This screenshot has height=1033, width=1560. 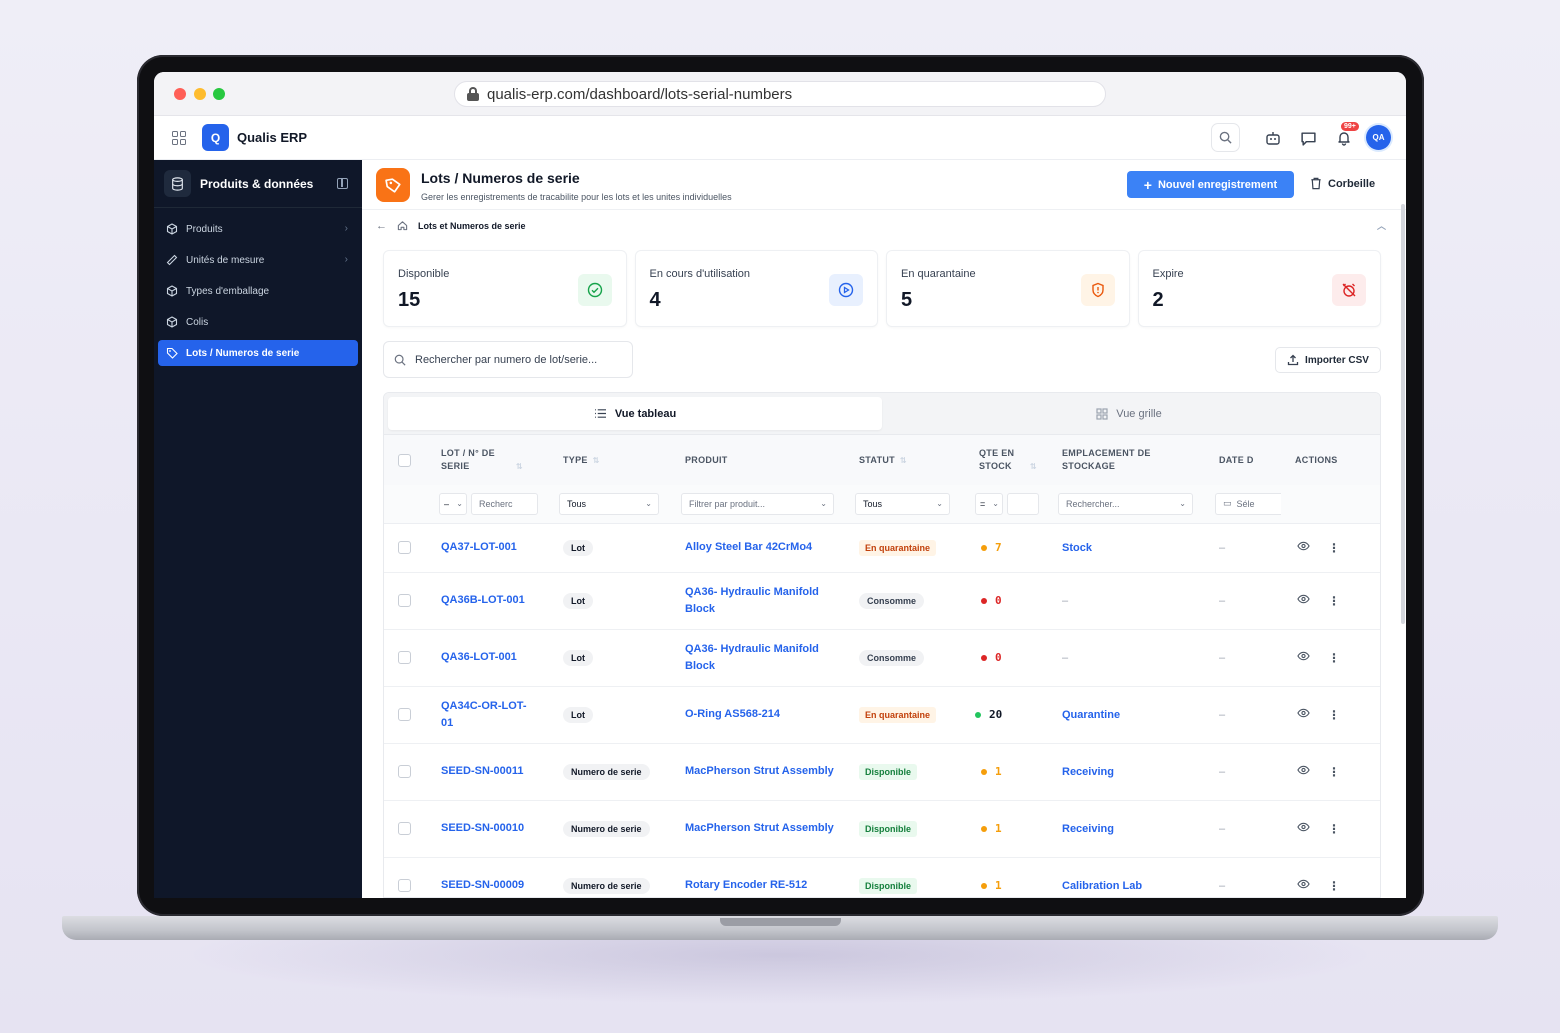 I want to click on product-link: Rotary Encoder RE-512, so click(x=760, y=885).